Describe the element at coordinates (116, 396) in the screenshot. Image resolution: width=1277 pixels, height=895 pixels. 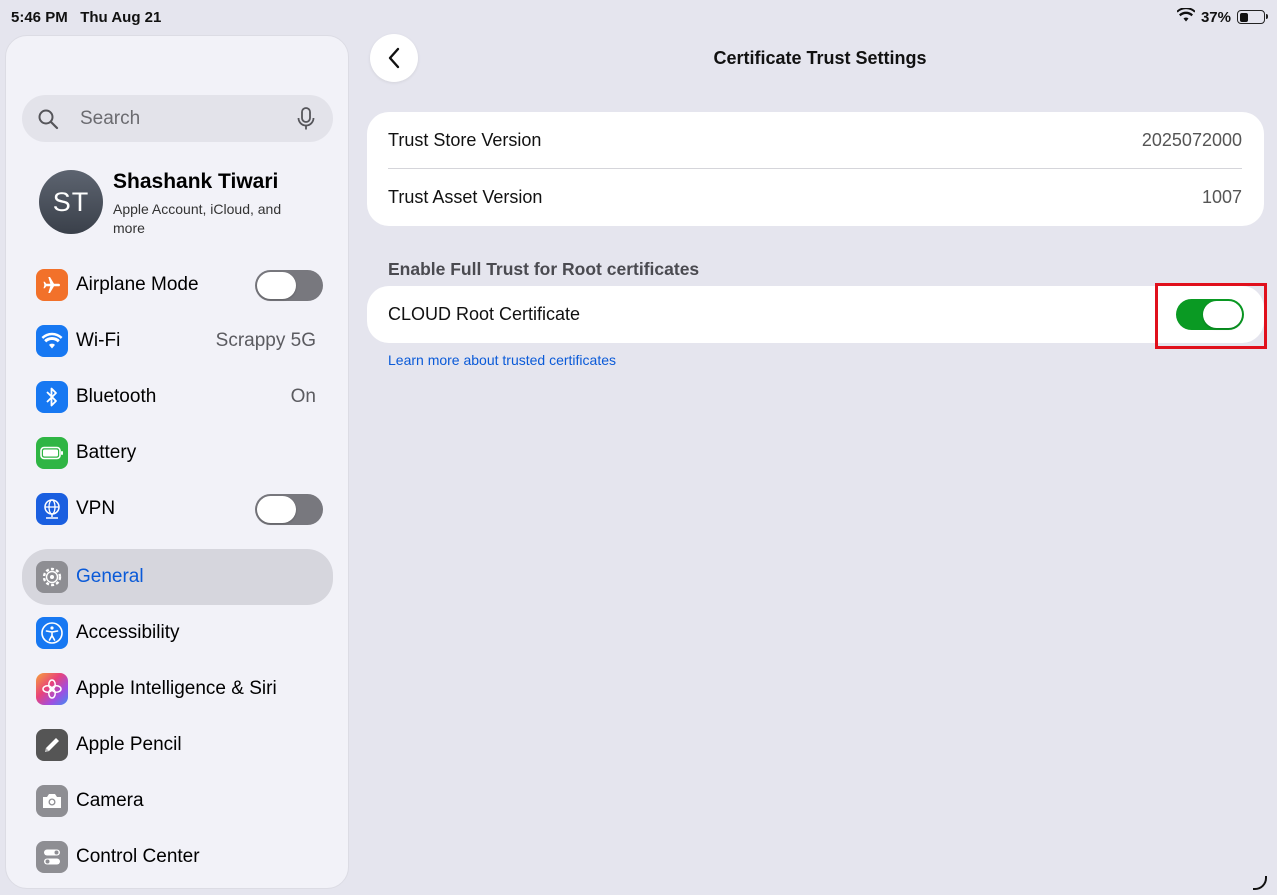
I see `sidebar-item-label: Bluetooth` at that location.